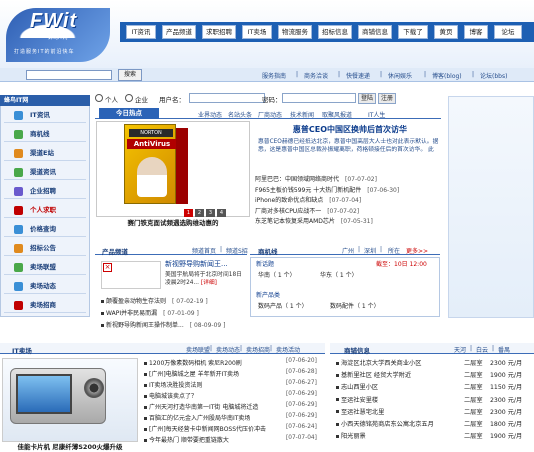 This screenshot has width=534, height=452. What do you see at coordinates (131, 313) in the screenshot?
I see `list-item-title: WAPI并非民易而漏` at bounding box center [131, 313].